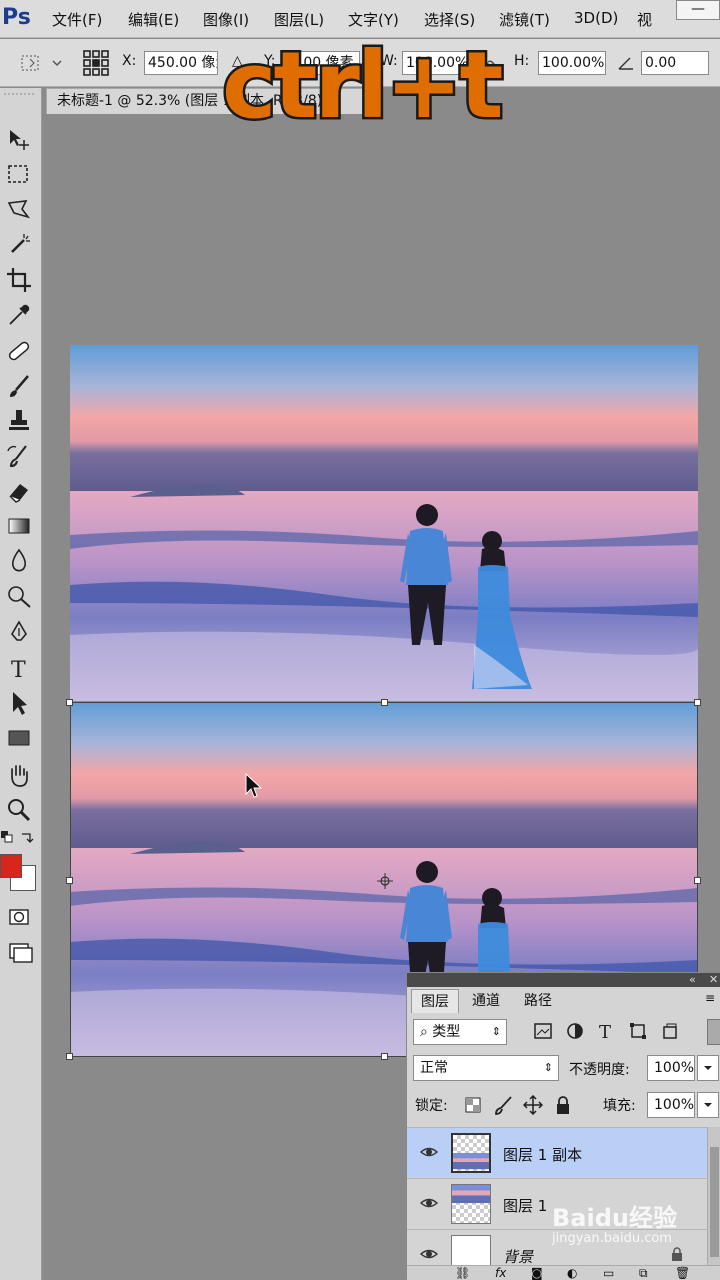 The width and height of the screenshot is (720, 1280). What do you see at coordinates (697, 702) in the screenshot?
I see `transform-handle-top-right` at bounding box center [697, 702].